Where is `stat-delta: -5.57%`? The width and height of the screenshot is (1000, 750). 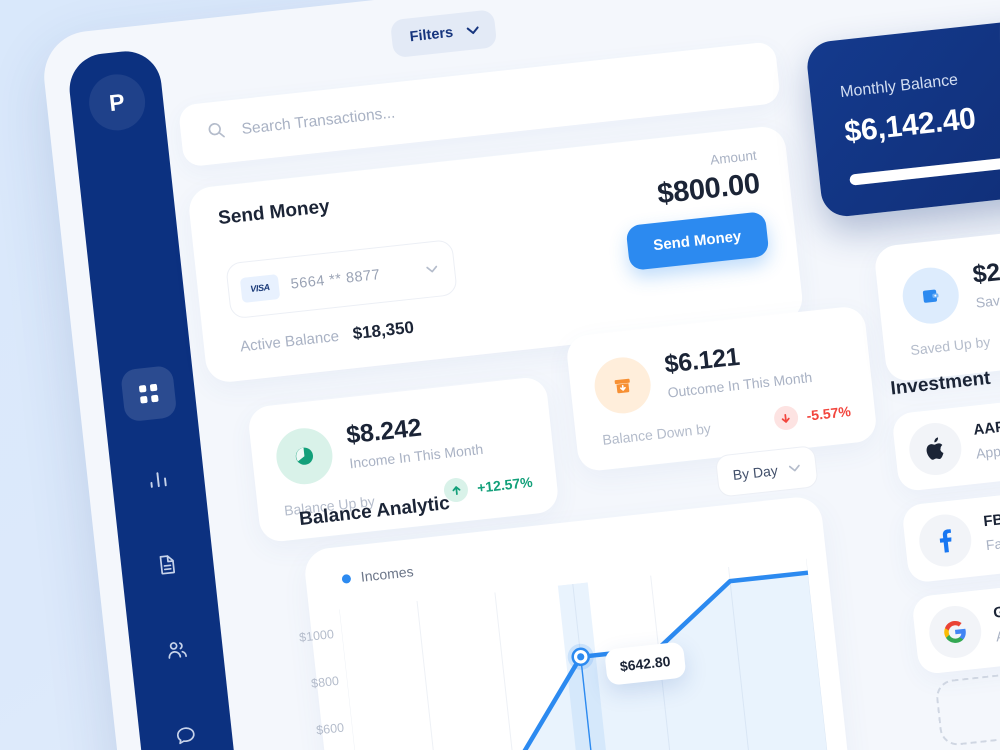 stat-delta: -5.57% is located at coordinates (812, 415).